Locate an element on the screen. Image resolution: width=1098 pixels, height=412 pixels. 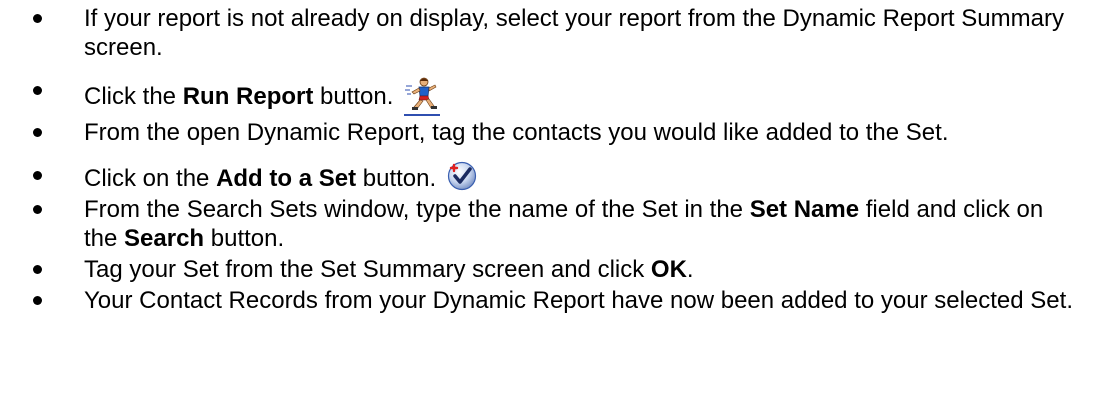
add-to-set-label: Add to a Set is located at coordinates (286, 178).